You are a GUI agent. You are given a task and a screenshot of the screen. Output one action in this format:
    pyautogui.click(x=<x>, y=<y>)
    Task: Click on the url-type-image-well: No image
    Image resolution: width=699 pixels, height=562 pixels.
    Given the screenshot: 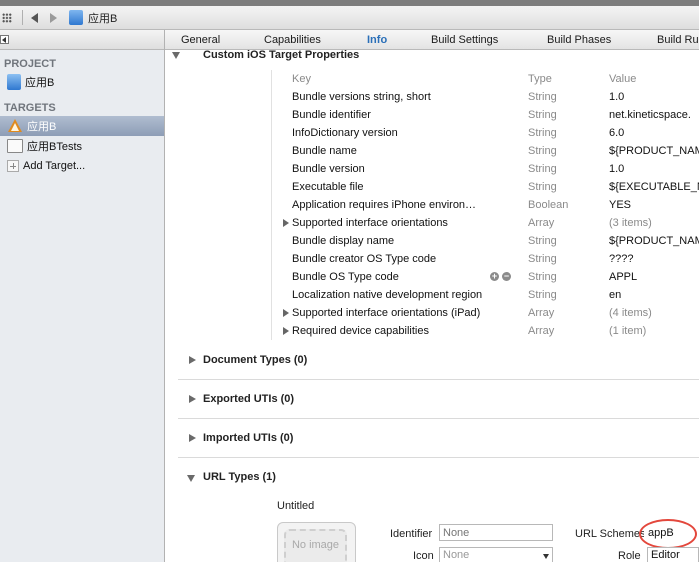 What is the action you would take?
    pyautogui.click(x=316, y=542)
    